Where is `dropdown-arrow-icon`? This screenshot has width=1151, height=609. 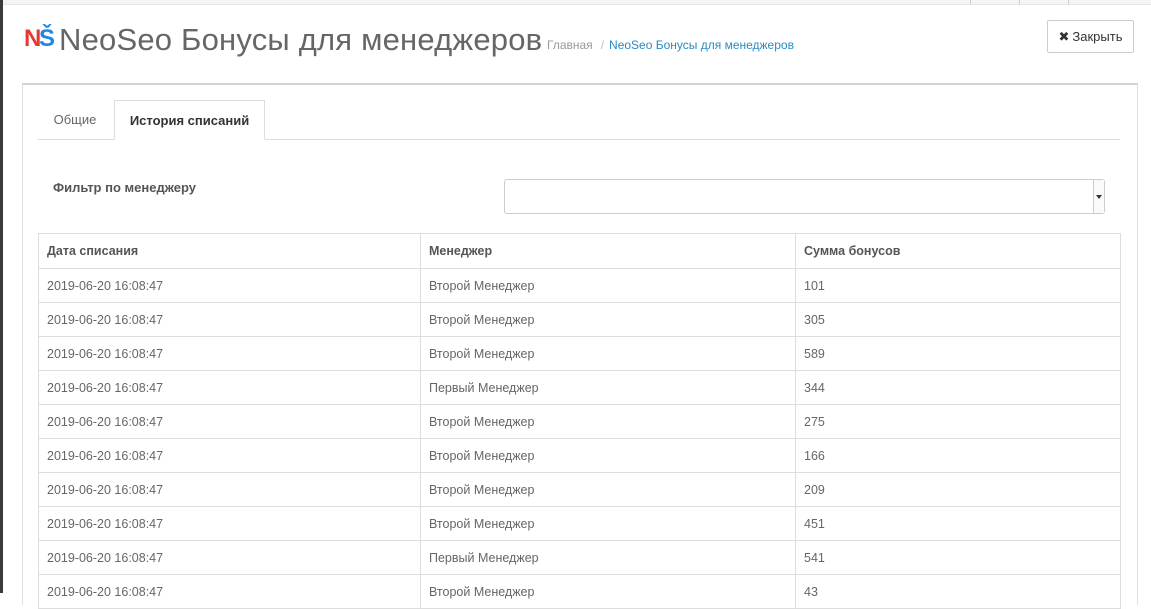
dropdown-arrow-icon is located at coordinates (1098, 196).